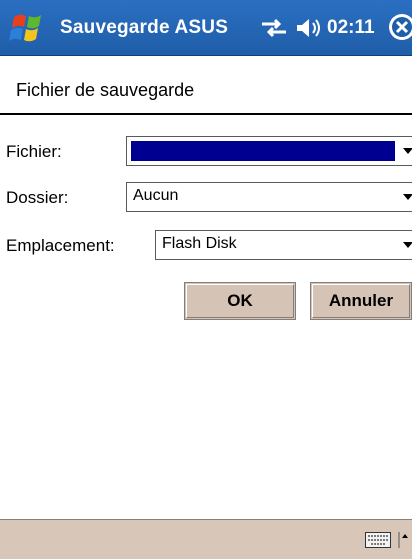 This screenshot has width=412, height=559. I want to click on title-bar: Sauvegarde ASUS 02:11, so click(206, 28).